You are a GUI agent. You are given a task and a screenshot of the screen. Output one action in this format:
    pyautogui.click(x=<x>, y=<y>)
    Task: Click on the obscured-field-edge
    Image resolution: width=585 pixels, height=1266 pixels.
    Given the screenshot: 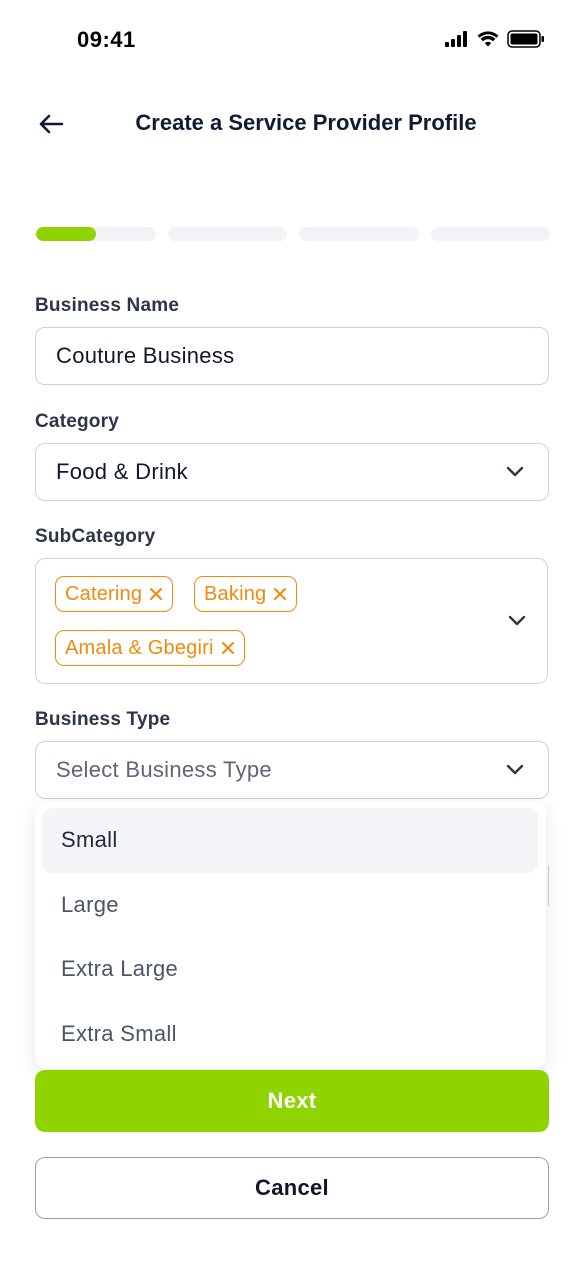 What is the action you would take?
    pyautogui.click(x=547, y=886)
    